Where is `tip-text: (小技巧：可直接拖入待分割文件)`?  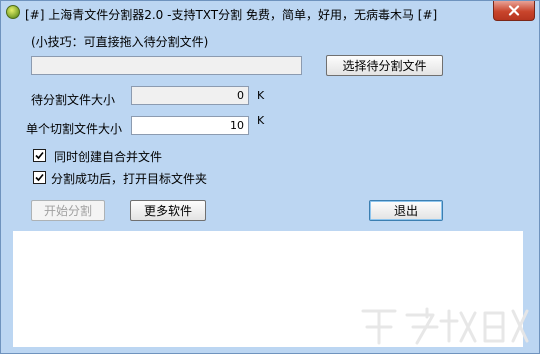
tip-text: (小技巧：可直接拖入待分割文件) is located at coordinates (120, 42).